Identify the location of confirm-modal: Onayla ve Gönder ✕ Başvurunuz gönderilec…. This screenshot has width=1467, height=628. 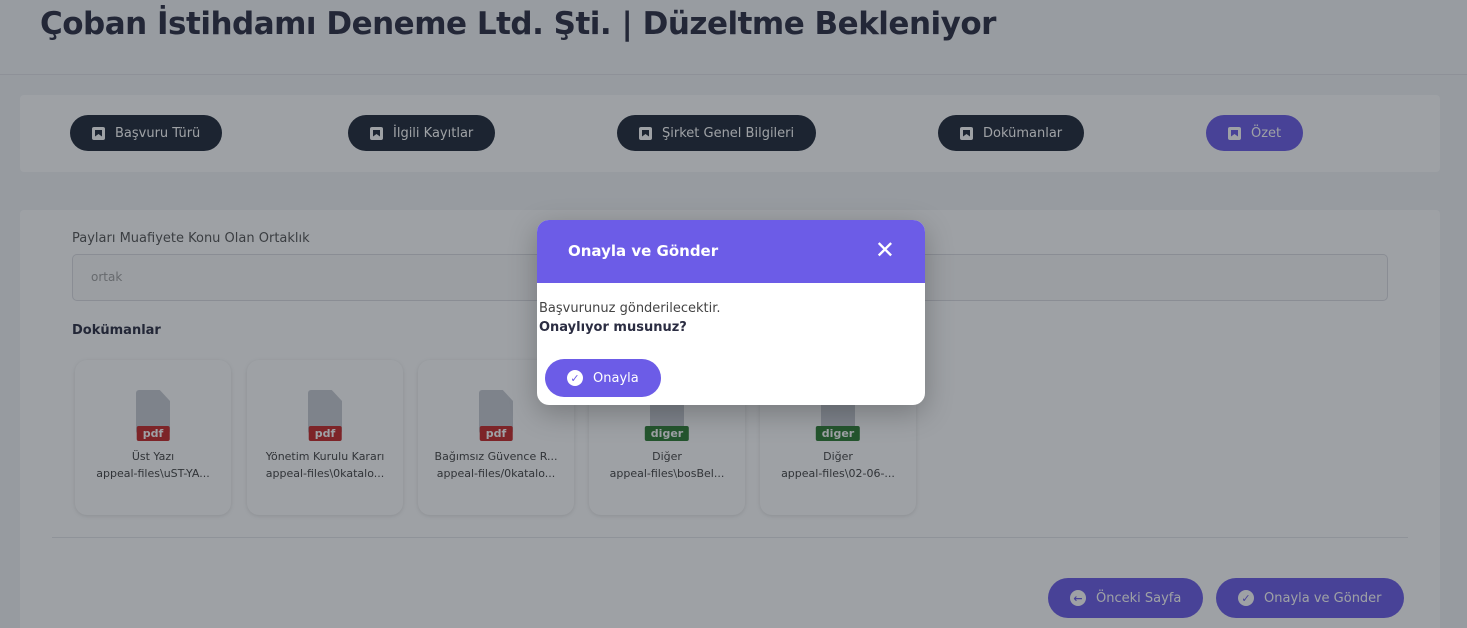
(731, 312).